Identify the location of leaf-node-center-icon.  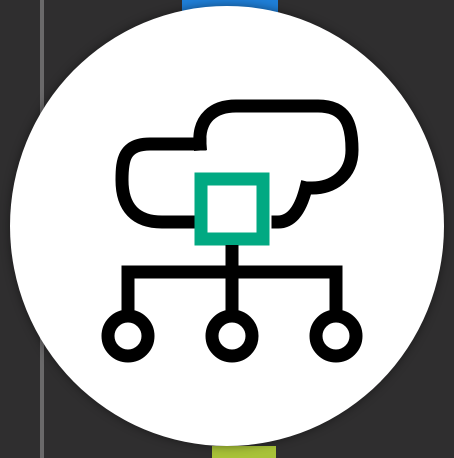
(232, 336).